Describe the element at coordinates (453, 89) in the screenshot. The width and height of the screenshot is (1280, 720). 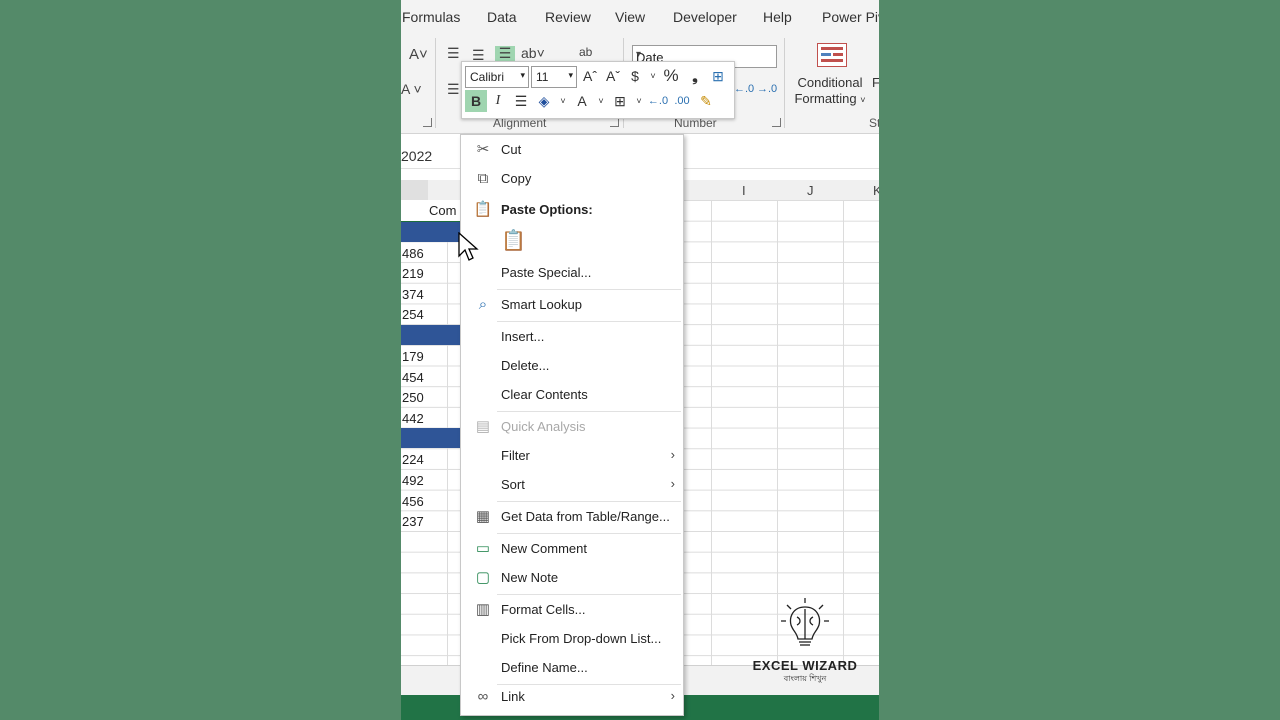
I see `align-left-icon: ☰` at that location.